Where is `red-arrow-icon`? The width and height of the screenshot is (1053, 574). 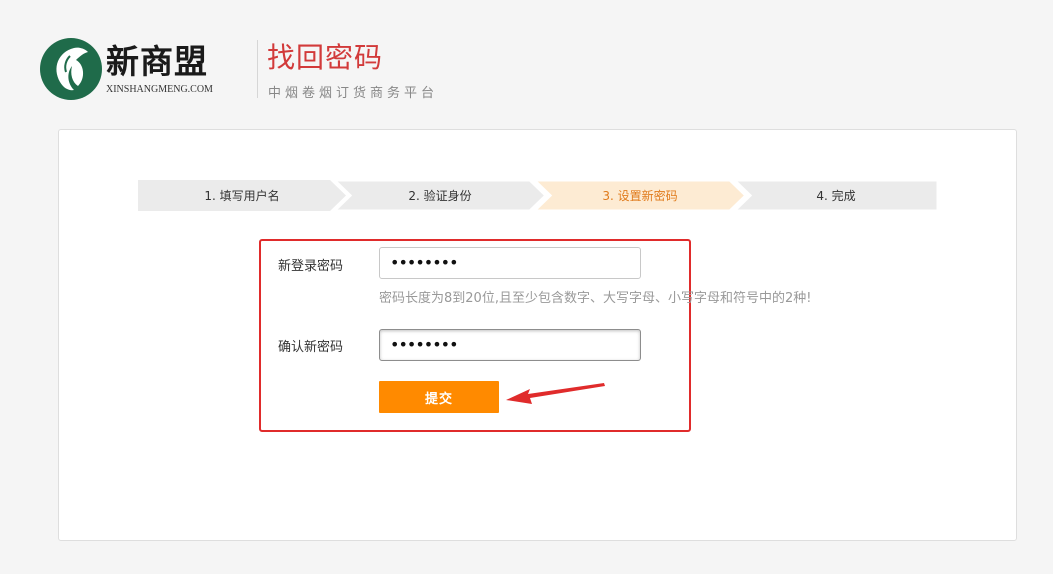 red-arrow-icon is located at coordinates (555, 393).